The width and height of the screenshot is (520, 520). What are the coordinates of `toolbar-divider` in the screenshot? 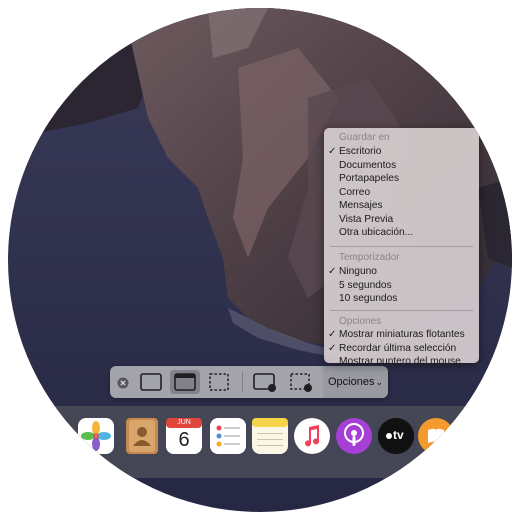 It's located at (242, 382).